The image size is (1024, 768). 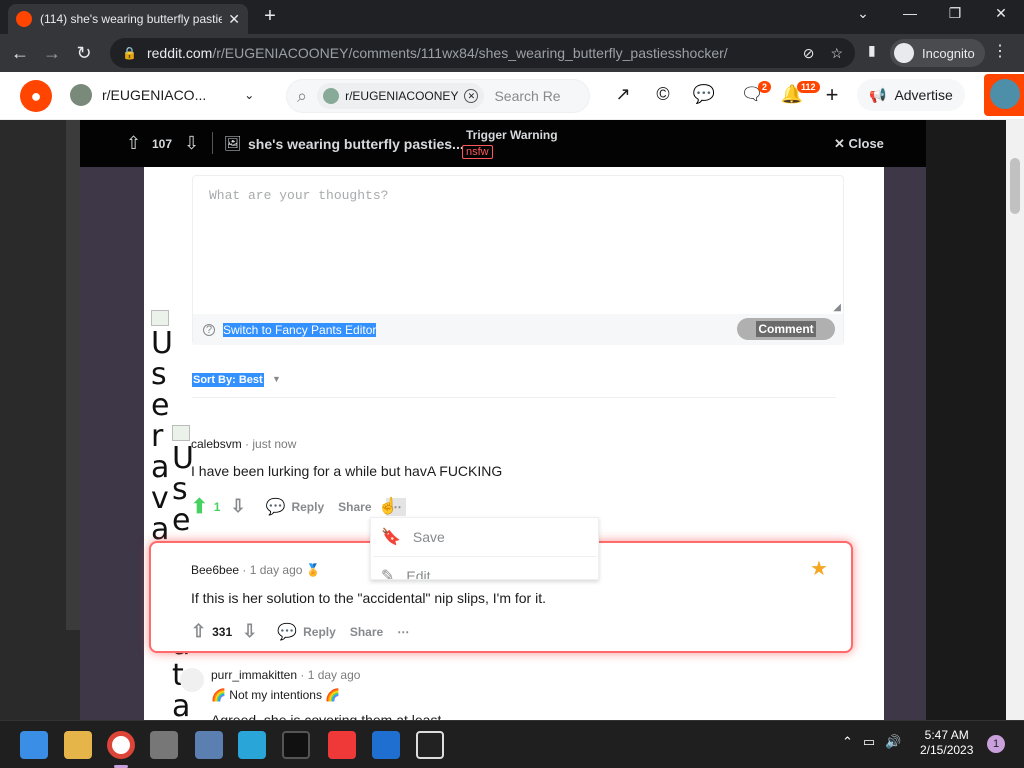 What do you see at coordinates (192, 680) in the screenshot?
I see `avatar` at bounding box center [192, 680].